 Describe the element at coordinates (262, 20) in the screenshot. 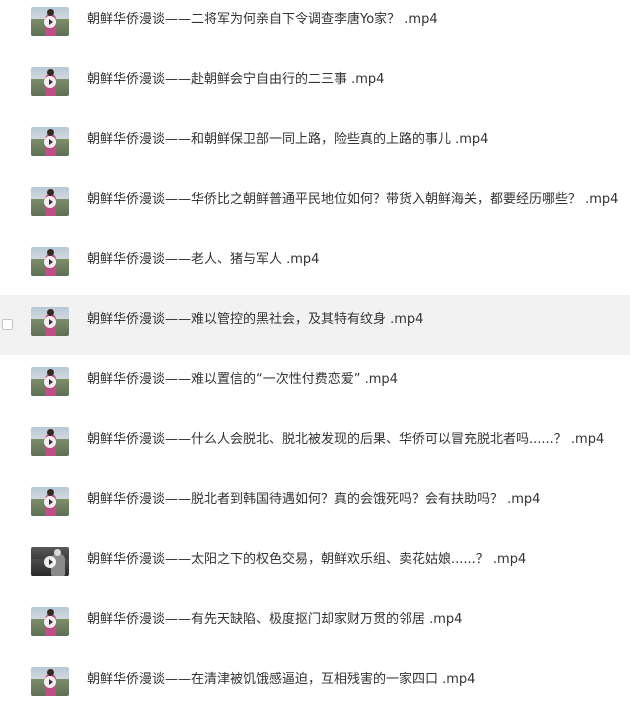

I see `file-name: 朝鲜华侨漫谈——二将军为何亲自下令调查李唐Yo家？ .mp4` at that location.